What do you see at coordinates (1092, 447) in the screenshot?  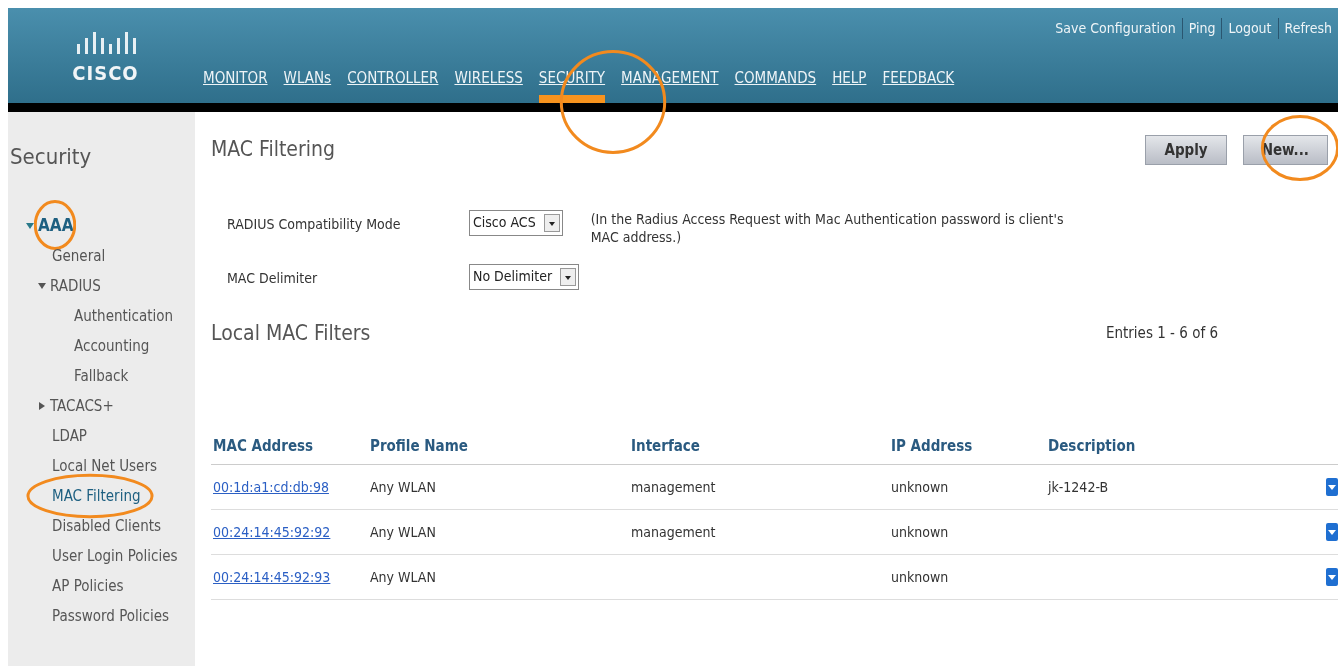 I see `column-header: Description` at bounding box center [1092, 447].